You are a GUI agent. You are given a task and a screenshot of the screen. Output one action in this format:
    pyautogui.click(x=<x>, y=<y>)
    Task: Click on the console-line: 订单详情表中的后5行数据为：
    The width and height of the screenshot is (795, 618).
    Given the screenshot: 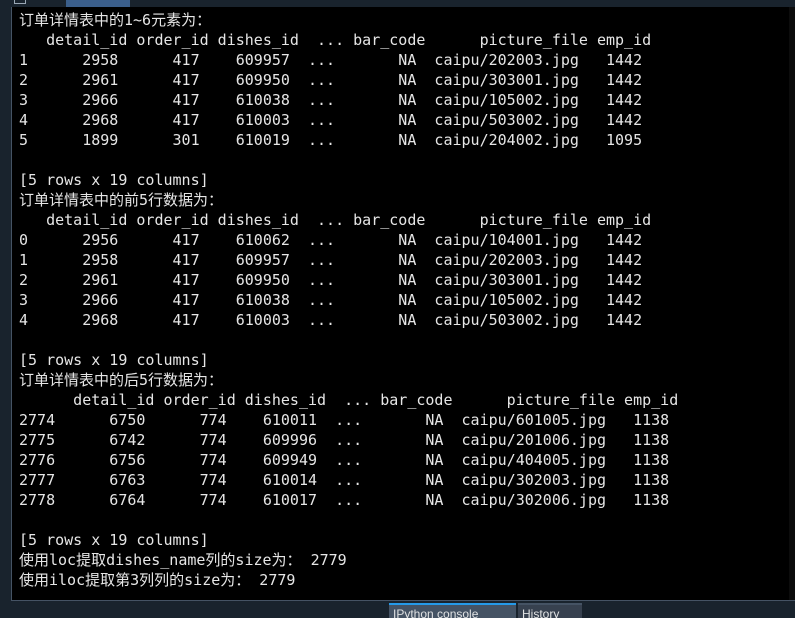 What is the action you would take?
    pyautogui.click(x=121, y=380)
    